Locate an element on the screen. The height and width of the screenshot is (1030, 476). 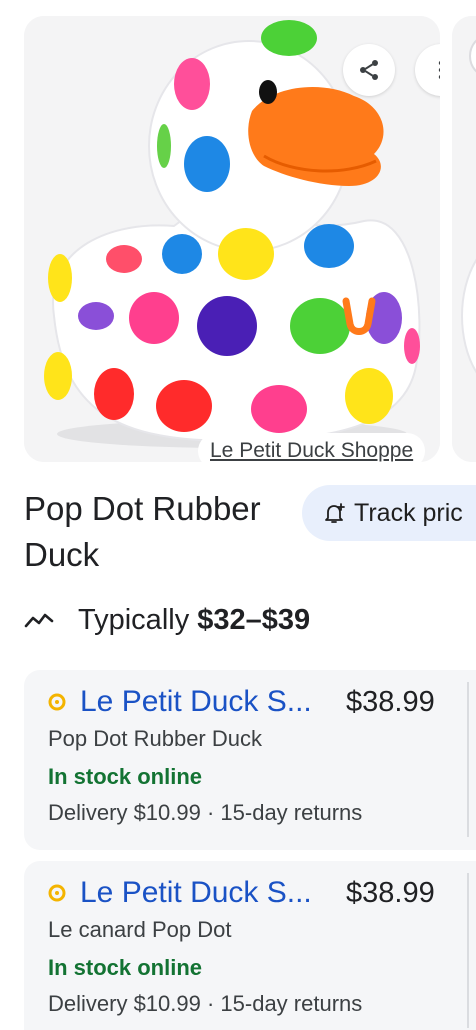
share-icon is located at coordinates (369, 70).